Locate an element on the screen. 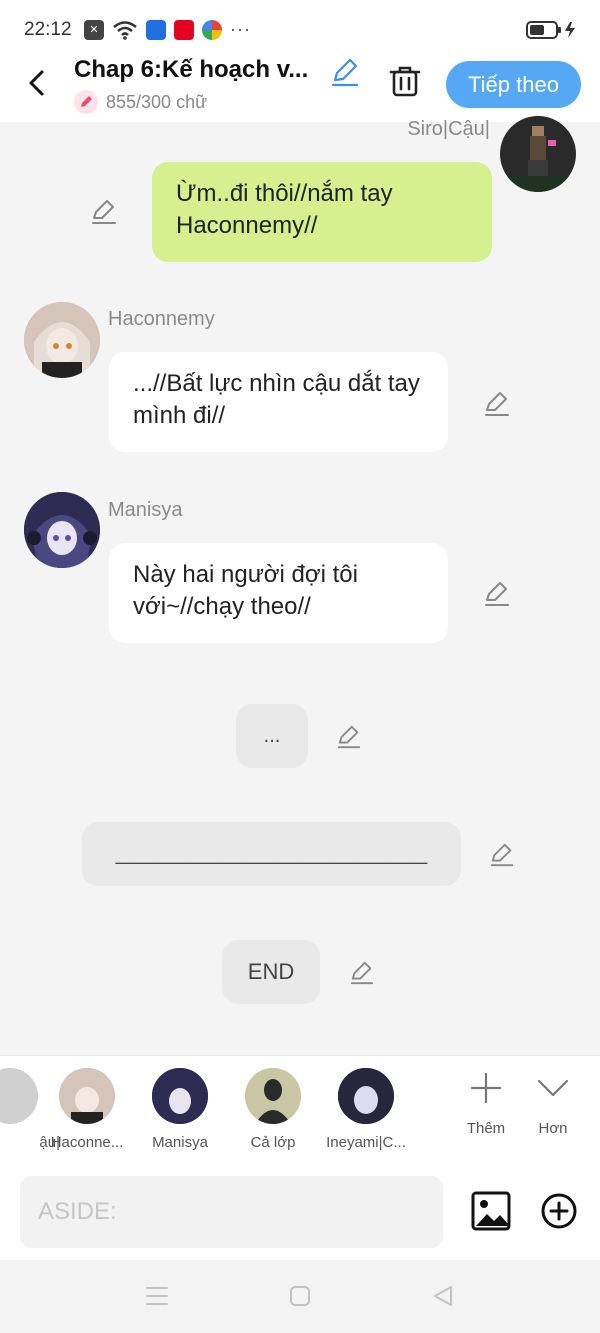 The height and width of the screenshot is (1333, 600). word-count-text: 855/300 chữ is located at coordinates (157, 101).